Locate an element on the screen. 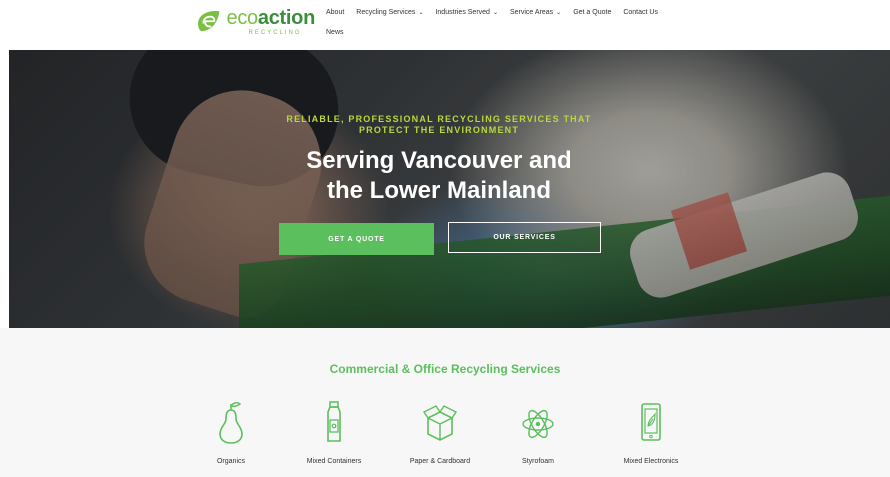 The image size is (890, 477). nav-service-areas: Service Areas ⌄ is located at coordinates (535, 12).